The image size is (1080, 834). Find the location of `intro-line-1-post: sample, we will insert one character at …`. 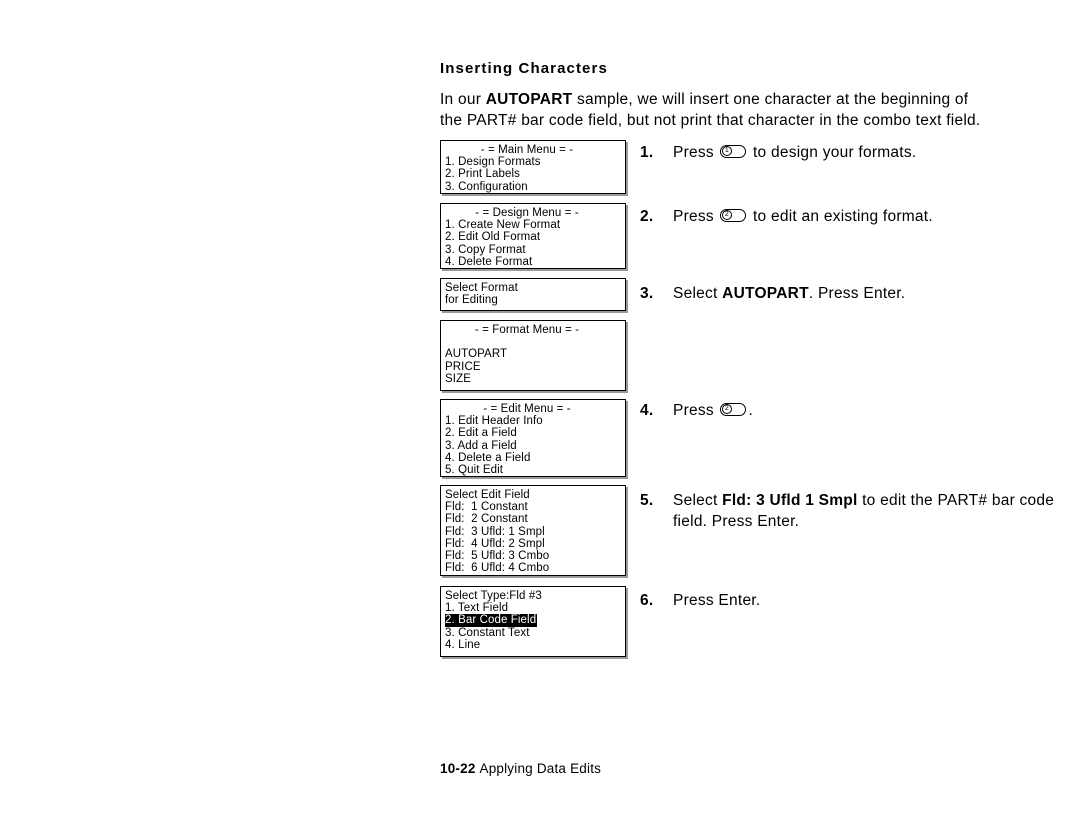

intro-line-1-post: sample, we will insert one character at … is located at coordinates (770, 99).